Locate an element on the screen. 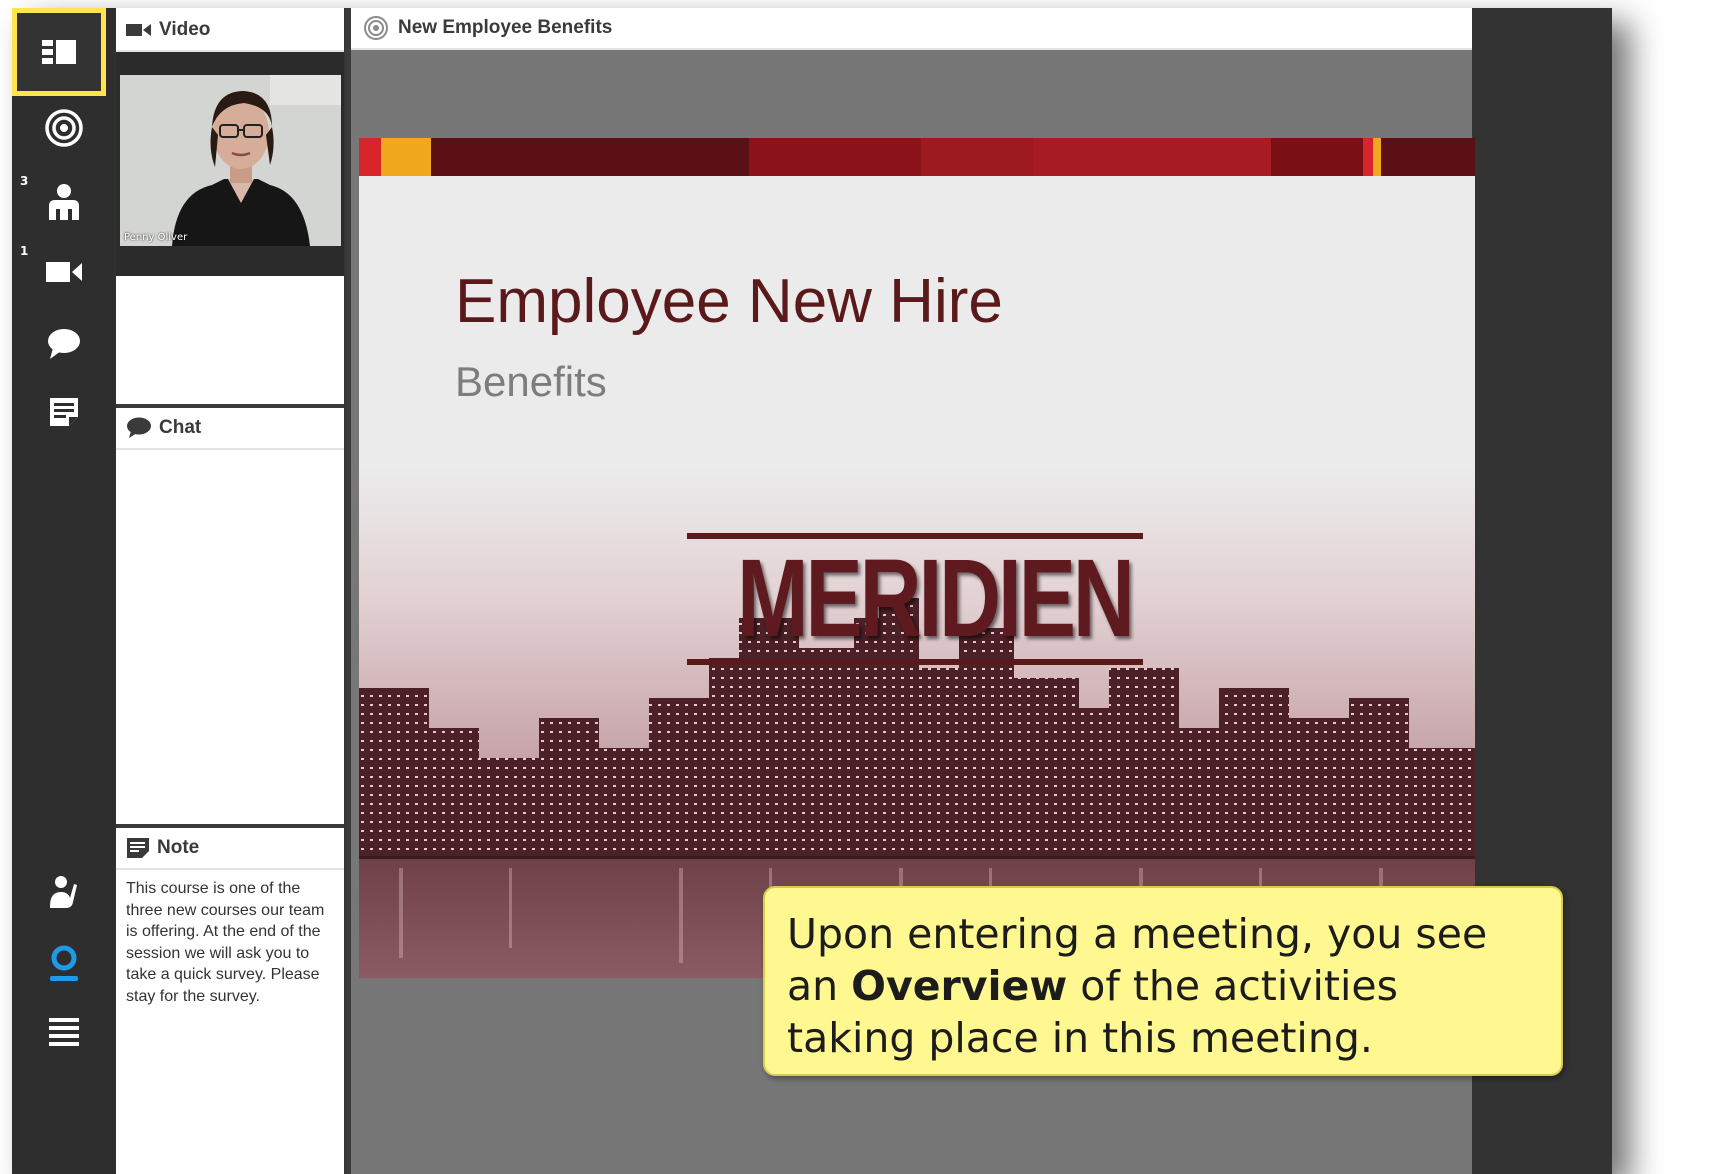  attendee-count: 3 is located at coordinates (24, 181).